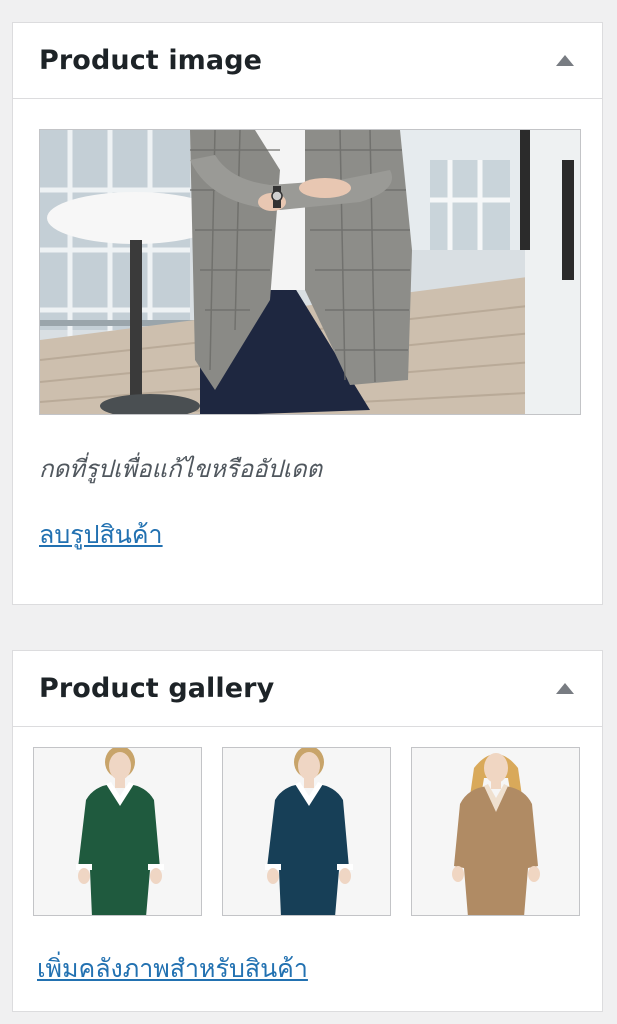  Describe the element at coordinates (307, 689) in the screenshot. I see `product-gallery-header: Product gallery` at that location.